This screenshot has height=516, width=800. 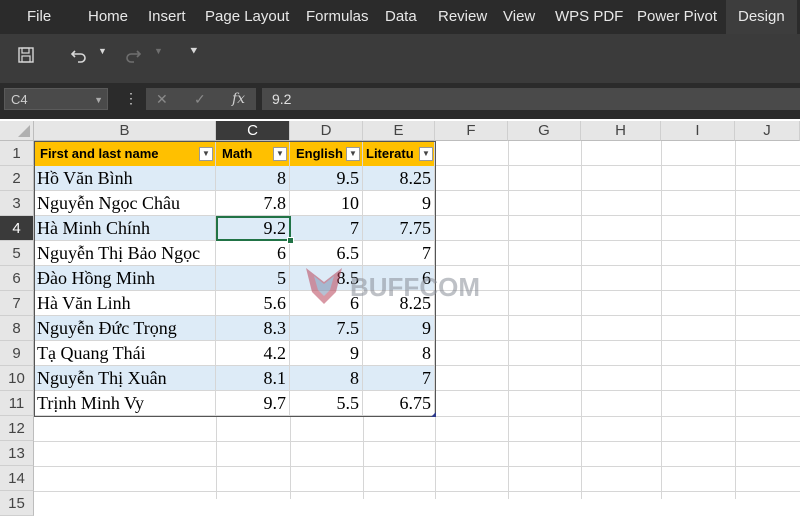 I want to click on column-header-f: F, so click(x=471, y=131).